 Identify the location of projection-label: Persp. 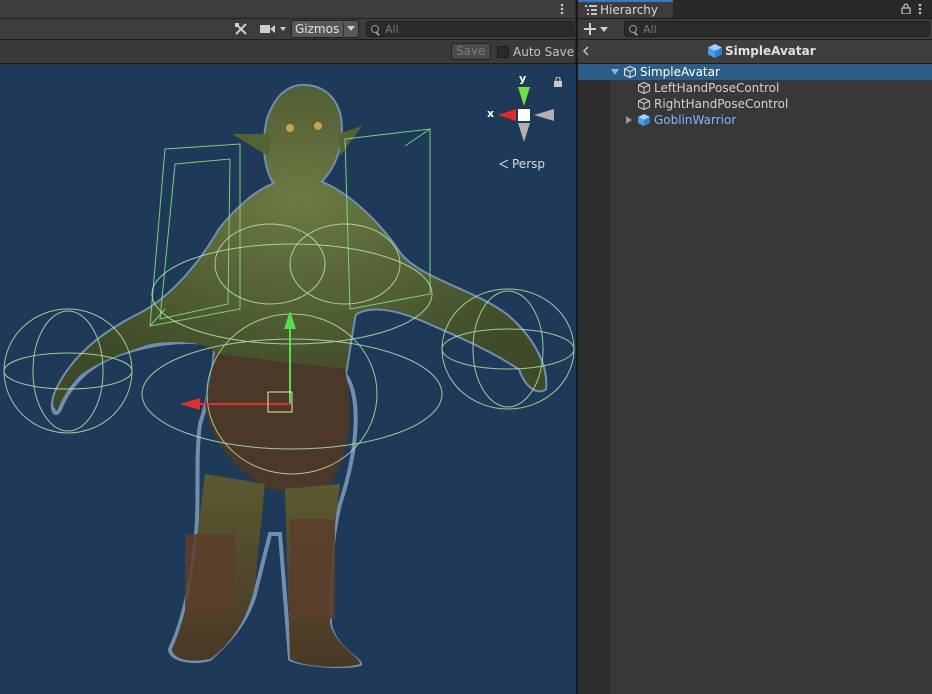
(528, 164).